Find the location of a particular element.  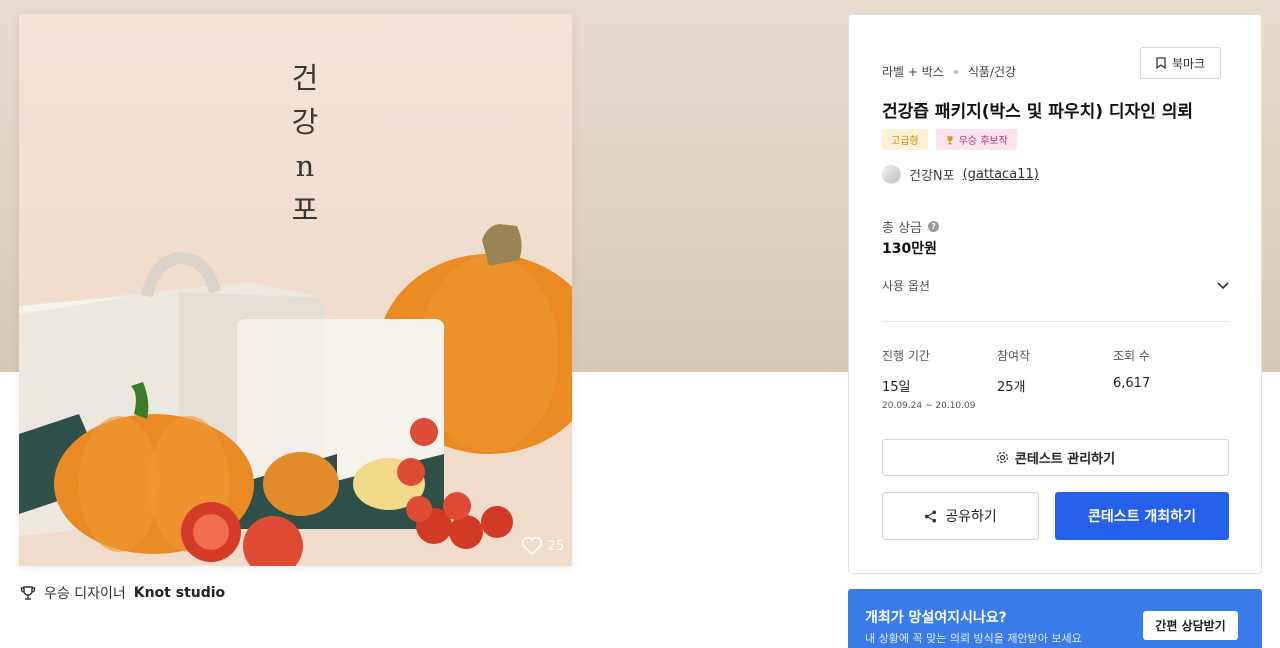

brand-logo-text: 건 강 n 포 is located at coordinates (305, 144).